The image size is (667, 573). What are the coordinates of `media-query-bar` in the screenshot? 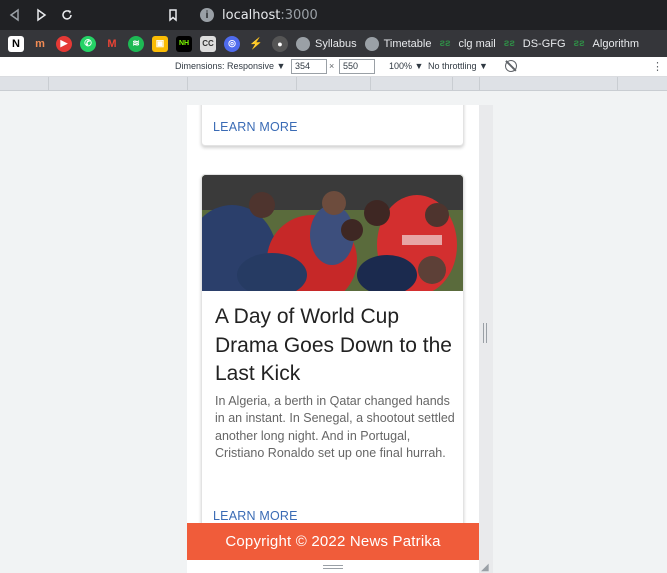 It's located at (333, 84).